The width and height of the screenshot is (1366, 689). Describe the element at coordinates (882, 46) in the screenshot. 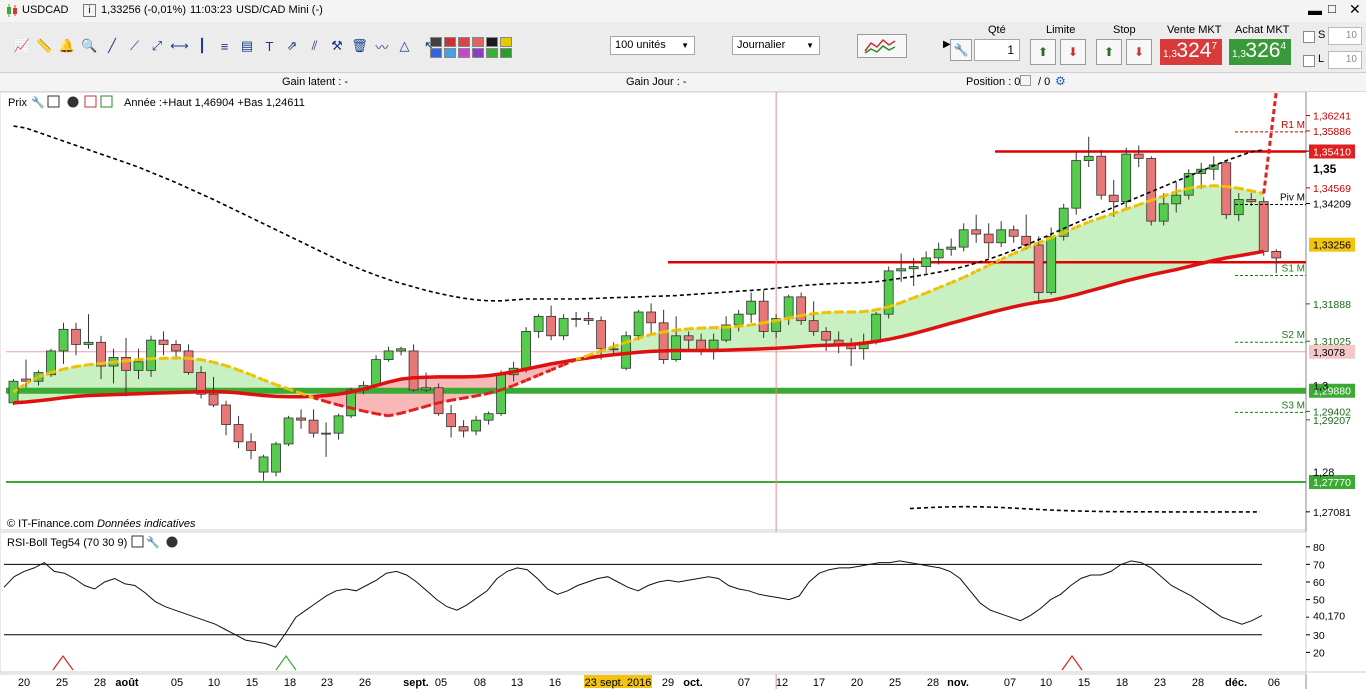

I see `chart-type-button` at that location.